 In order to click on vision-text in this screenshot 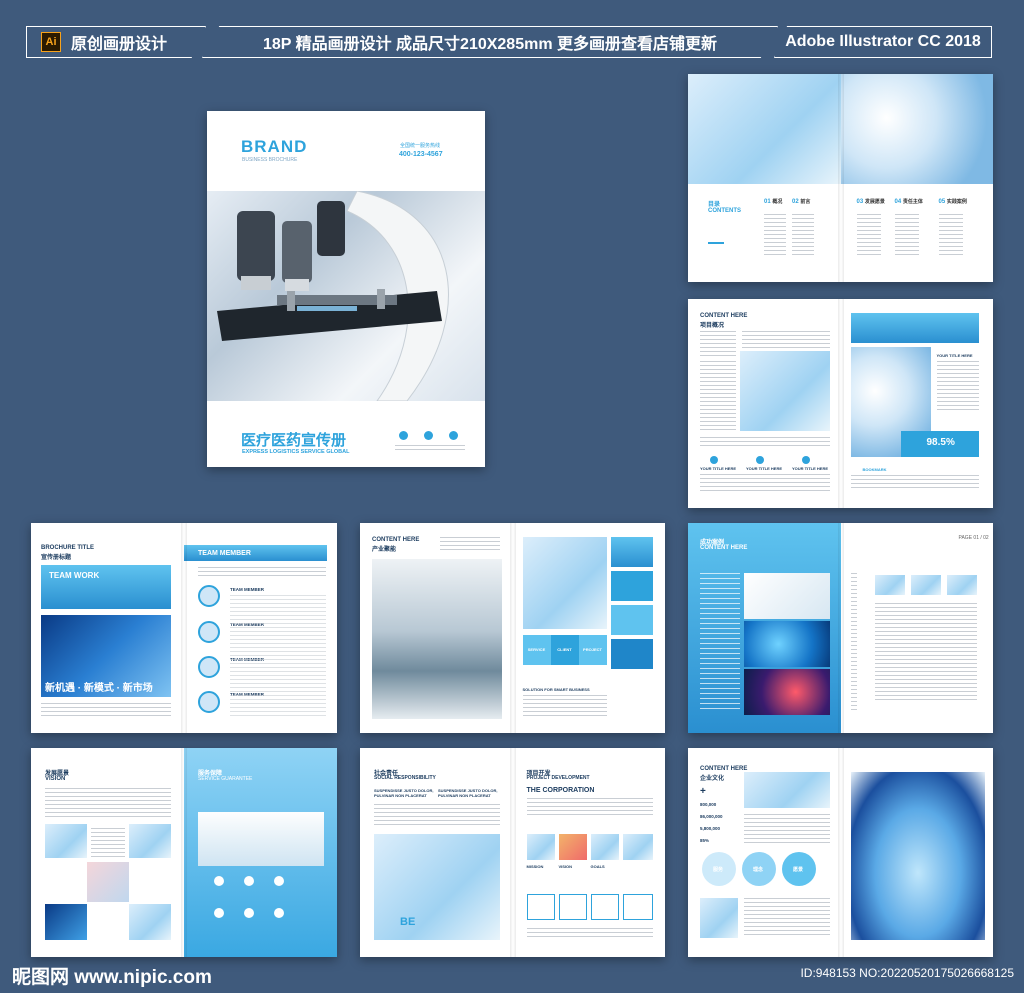, I will do `click(108, 803)`.